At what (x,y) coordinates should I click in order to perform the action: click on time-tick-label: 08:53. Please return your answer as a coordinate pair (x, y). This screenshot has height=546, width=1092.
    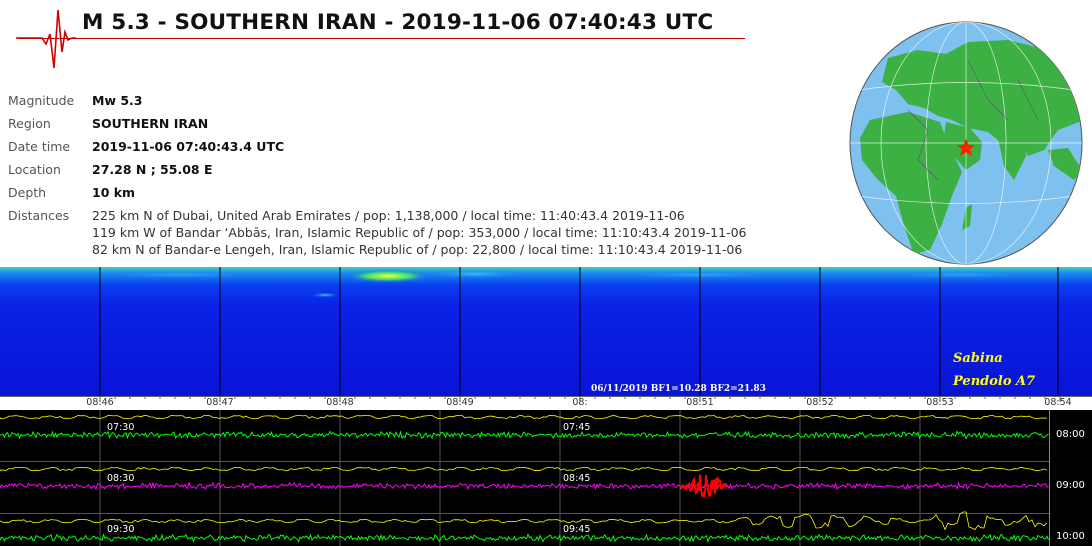
    Looking at the image, I should click on (940, 402).